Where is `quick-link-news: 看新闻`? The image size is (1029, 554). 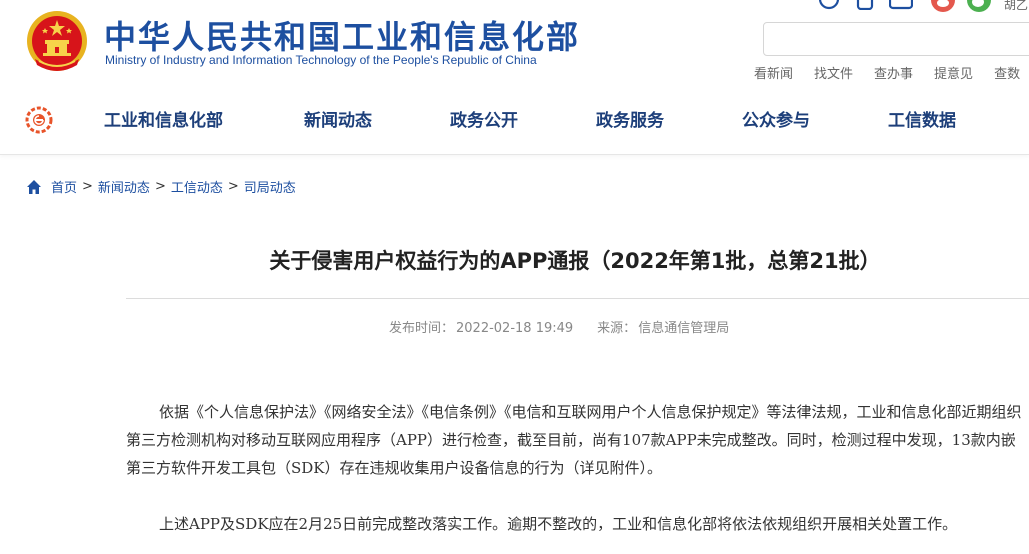 quick-link-news: 看新闻 is located at coordinates (773, 72).